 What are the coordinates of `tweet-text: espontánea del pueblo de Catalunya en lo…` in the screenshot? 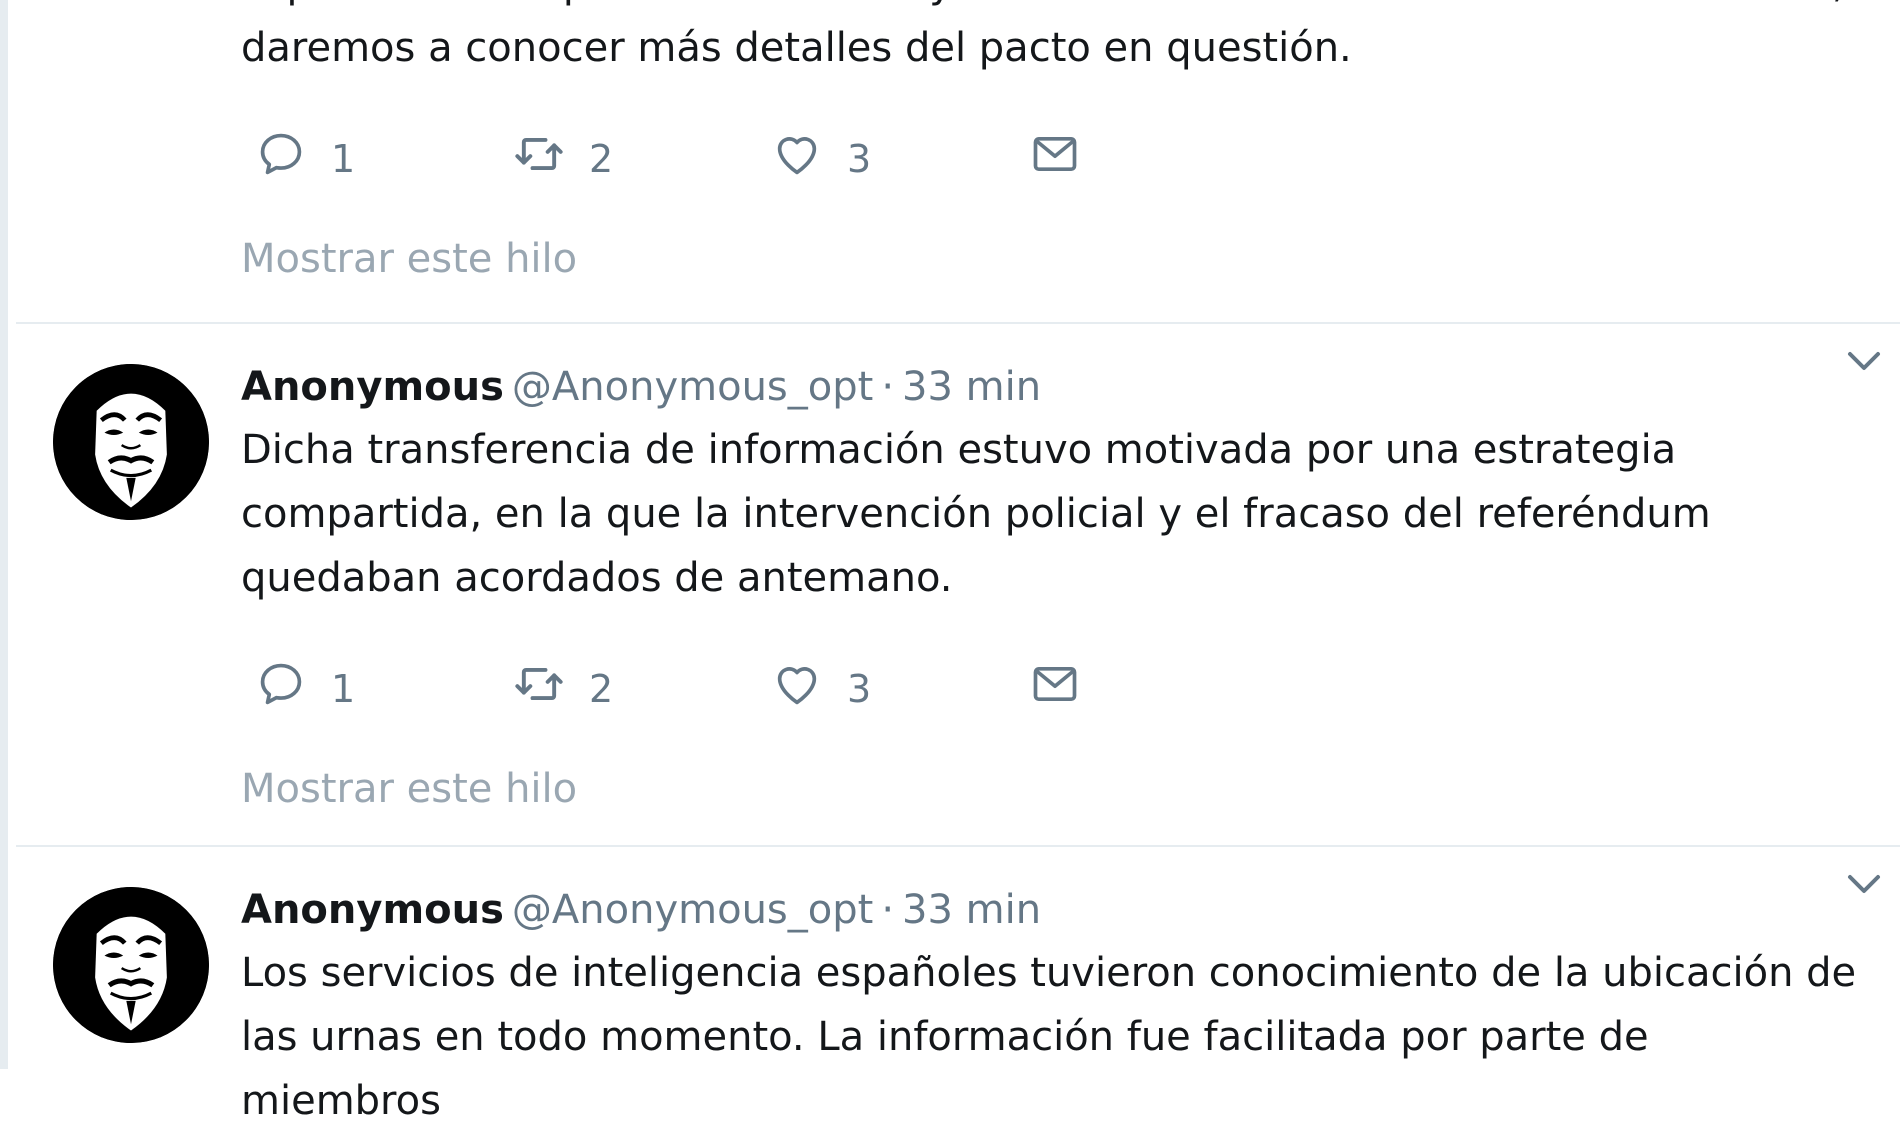 It's located at (1051, 40).